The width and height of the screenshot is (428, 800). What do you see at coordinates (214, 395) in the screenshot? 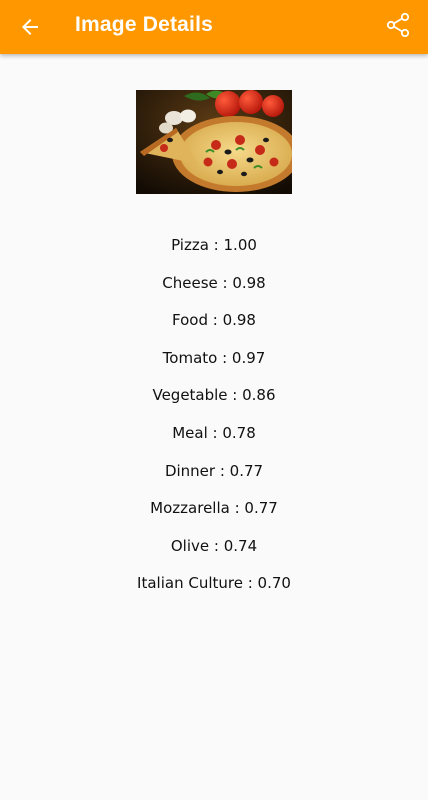
I see `label-item: Vegetable : 0.86` at bounding box center [214, 395].